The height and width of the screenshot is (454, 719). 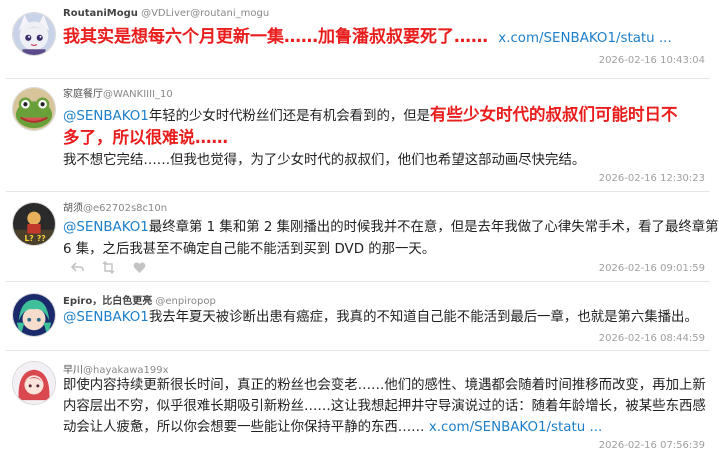 What do you see at coordinates (652, 268) in the screenshot?
I see `timestamp: 2026-02-16 09:01:59` at bounding box center [652, 268].